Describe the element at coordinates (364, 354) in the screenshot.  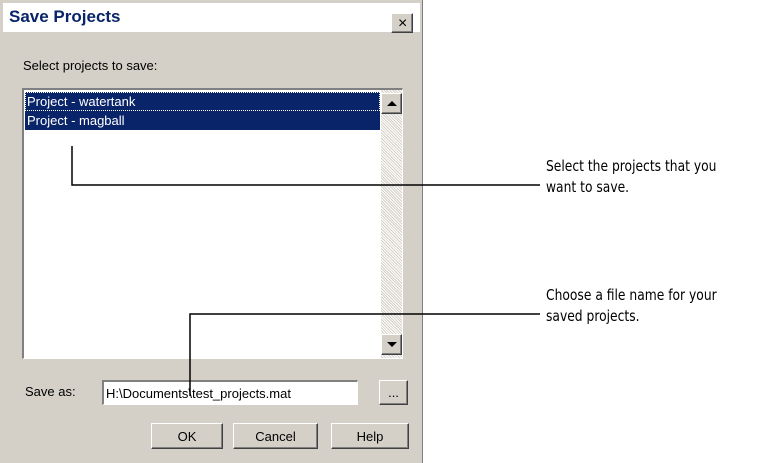
I see `callout-line-filename` at that location.